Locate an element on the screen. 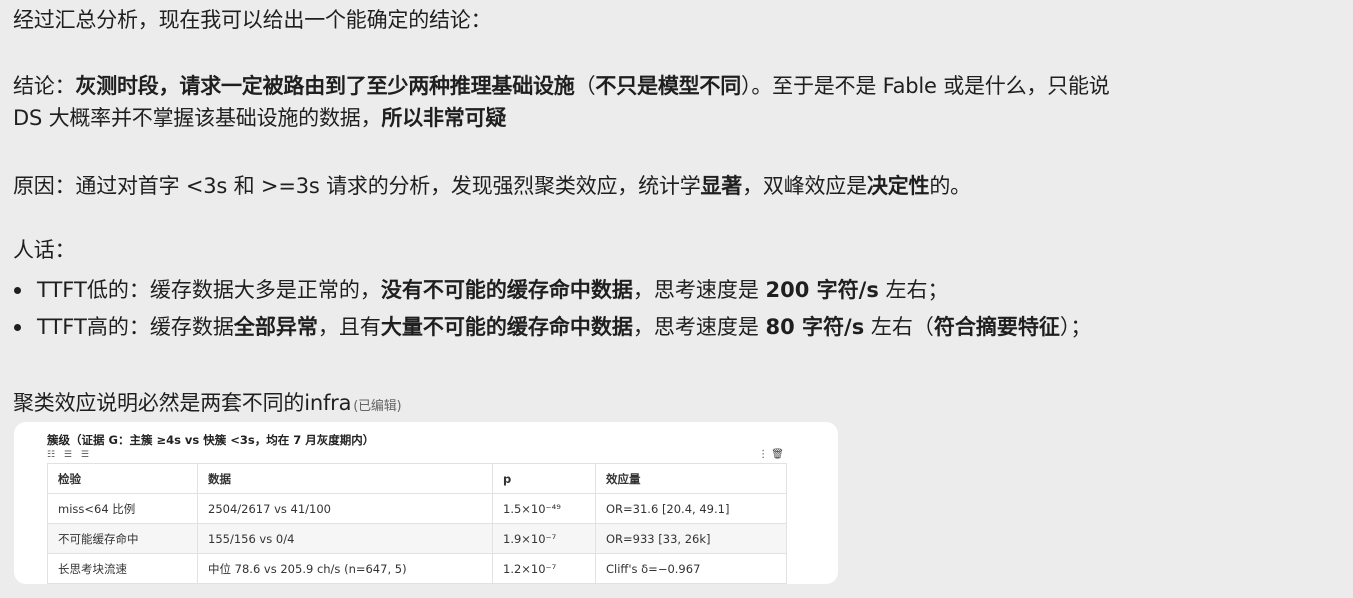 The height and width of the screenshot is (598, 1353). intro-line: 经过汇总分析，现在我可以给出一个能确定的结论： is located at coordinates (252, 20).